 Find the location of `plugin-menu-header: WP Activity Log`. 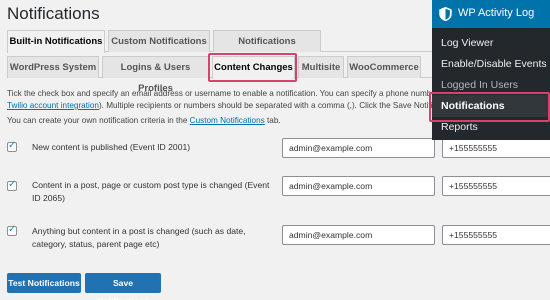

plugin-menu-header: WP Activity Log is located at coordinates (491, 14).